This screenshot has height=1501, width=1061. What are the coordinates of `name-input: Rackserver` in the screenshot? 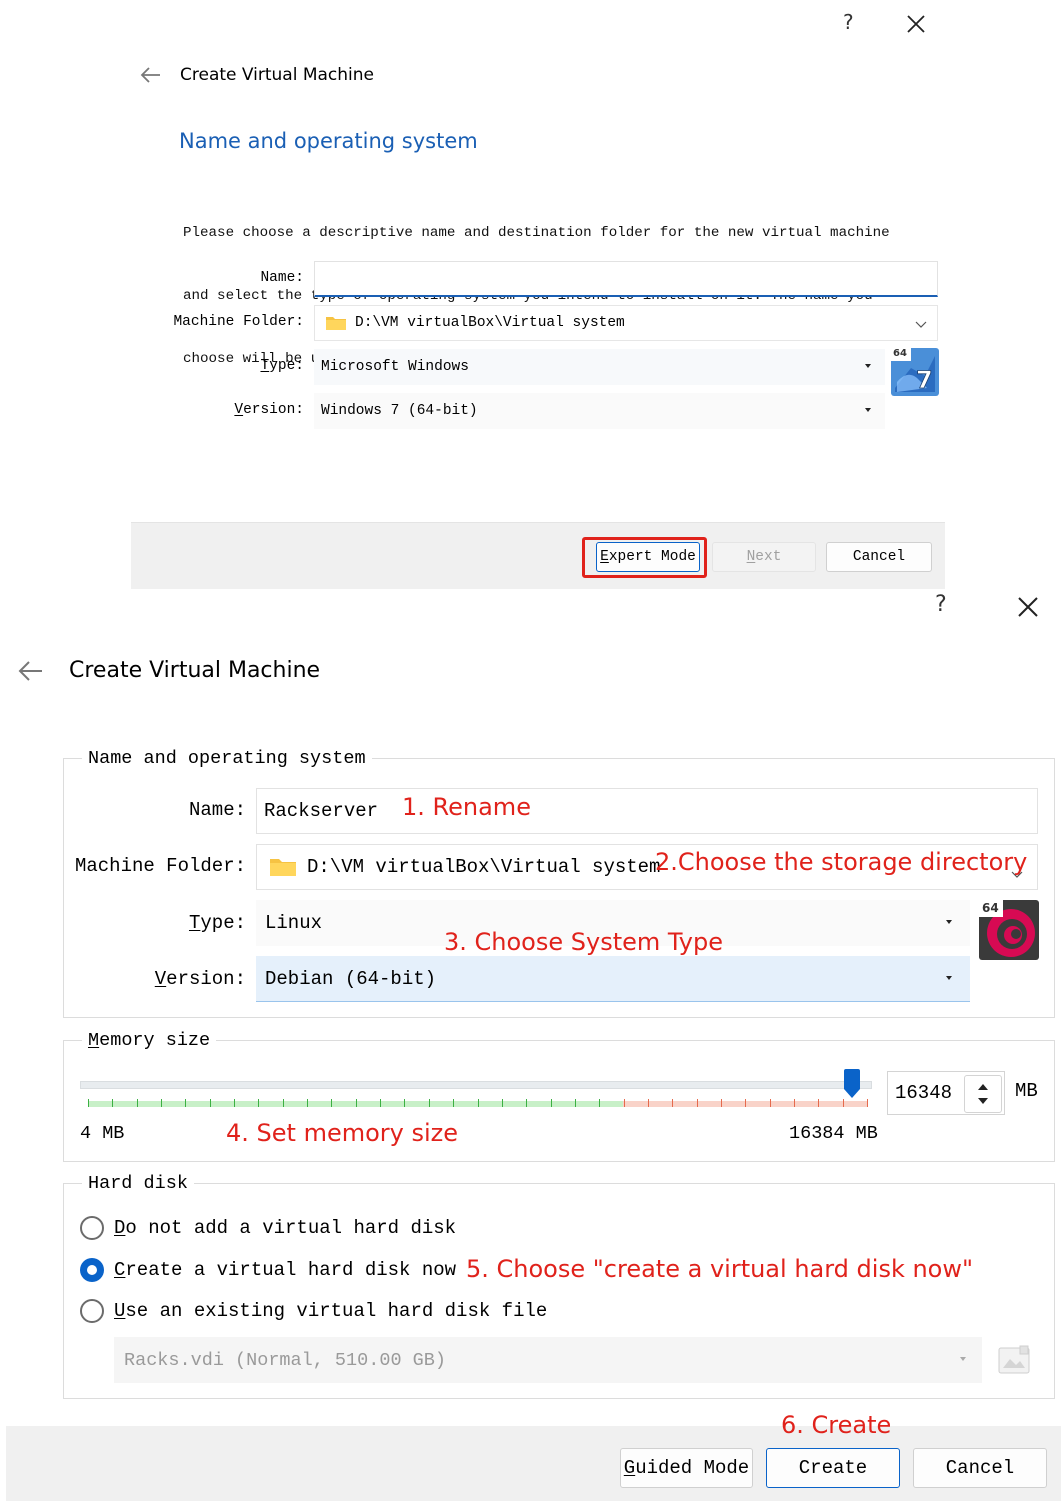 It's located at (647, 811).